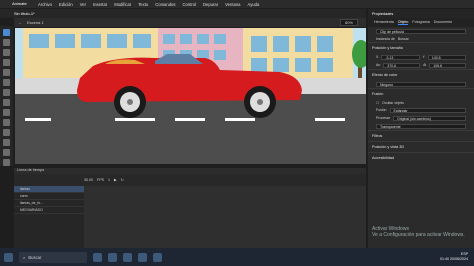 The height and width of the screenshot is (266, 474). Describe the element at coordinates (421, 38) in the screenshot. I see `instance-row: Instancia de Buscar` at that location.